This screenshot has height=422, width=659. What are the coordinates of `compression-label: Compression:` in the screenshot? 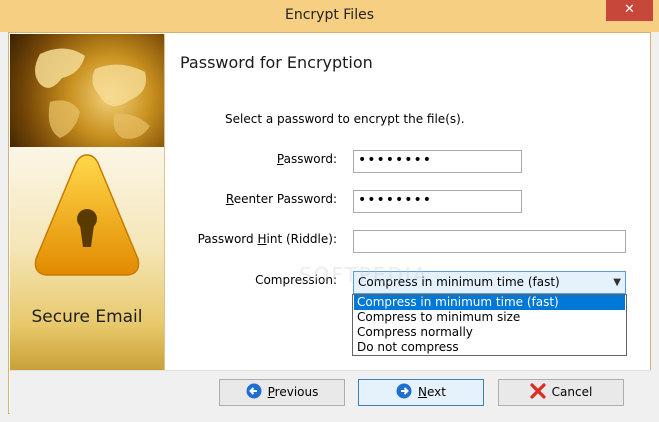 It's located at (296, 280).